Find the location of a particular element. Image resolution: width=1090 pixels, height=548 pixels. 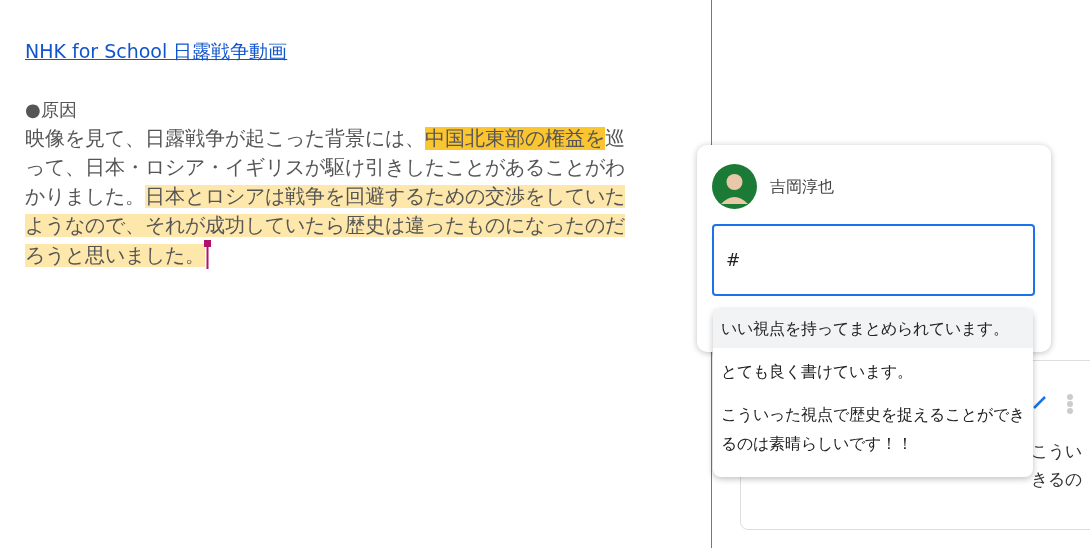

author-name: 吉岡淳也 is located at coordinates (802, 187).